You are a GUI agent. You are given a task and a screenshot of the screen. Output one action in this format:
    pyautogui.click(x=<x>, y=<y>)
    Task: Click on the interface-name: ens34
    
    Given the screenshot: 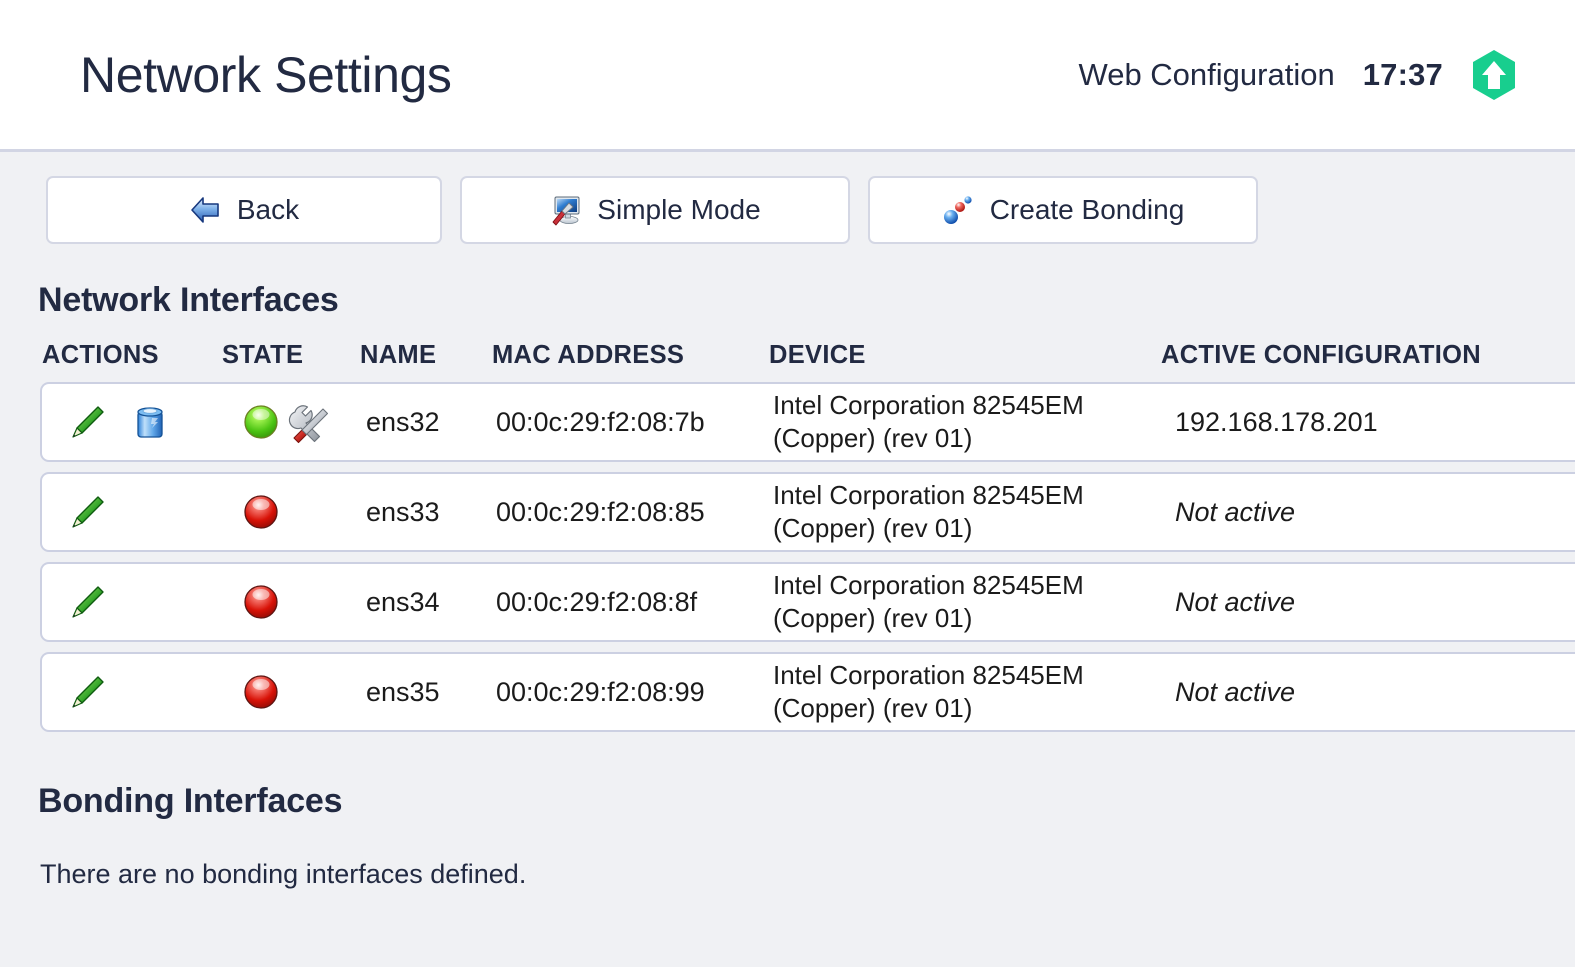 What is the action you would take?
    pyautogui.click(x=403, y=601)
    